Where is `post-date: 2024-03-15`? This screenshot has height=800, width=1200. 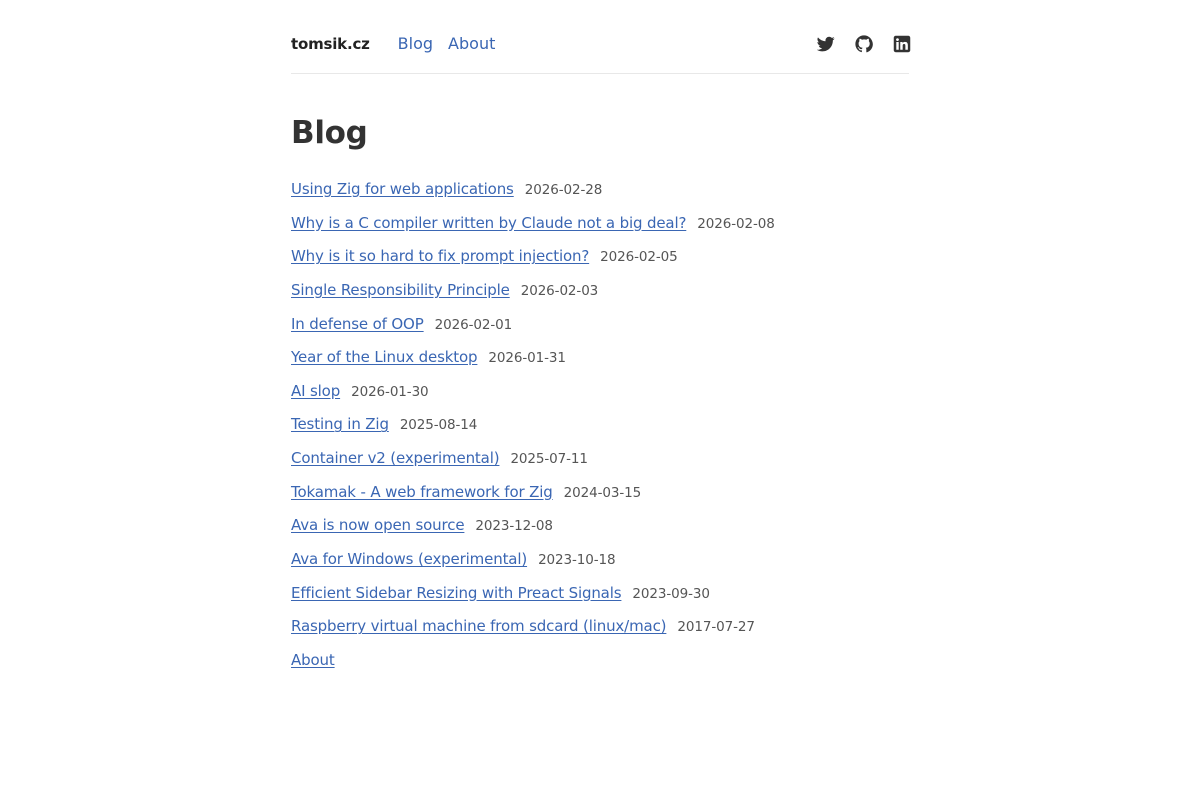
post-date: 2024-03-15 is located at coordinates (602, 492).